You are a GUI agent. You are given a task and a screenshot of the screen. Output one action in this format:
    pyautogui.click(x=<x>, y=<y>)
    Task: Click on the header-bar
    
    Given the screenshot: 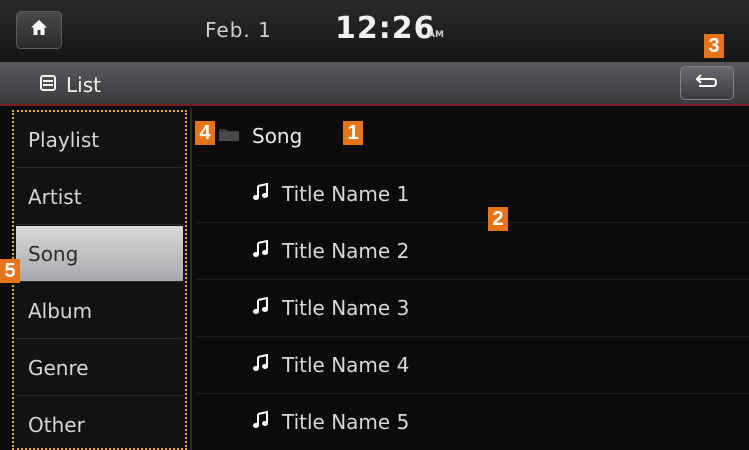 What is the action you would take?
    pyautogui.click(x=374, y=84)
    